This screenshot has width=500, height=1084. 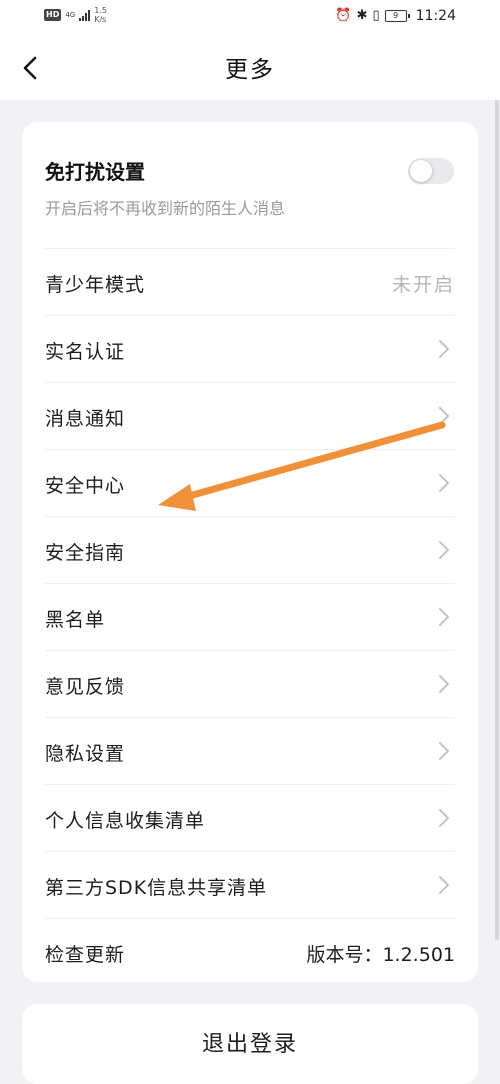 I want to click on vibrate-icon: ▯, so click(x=376, y=15).